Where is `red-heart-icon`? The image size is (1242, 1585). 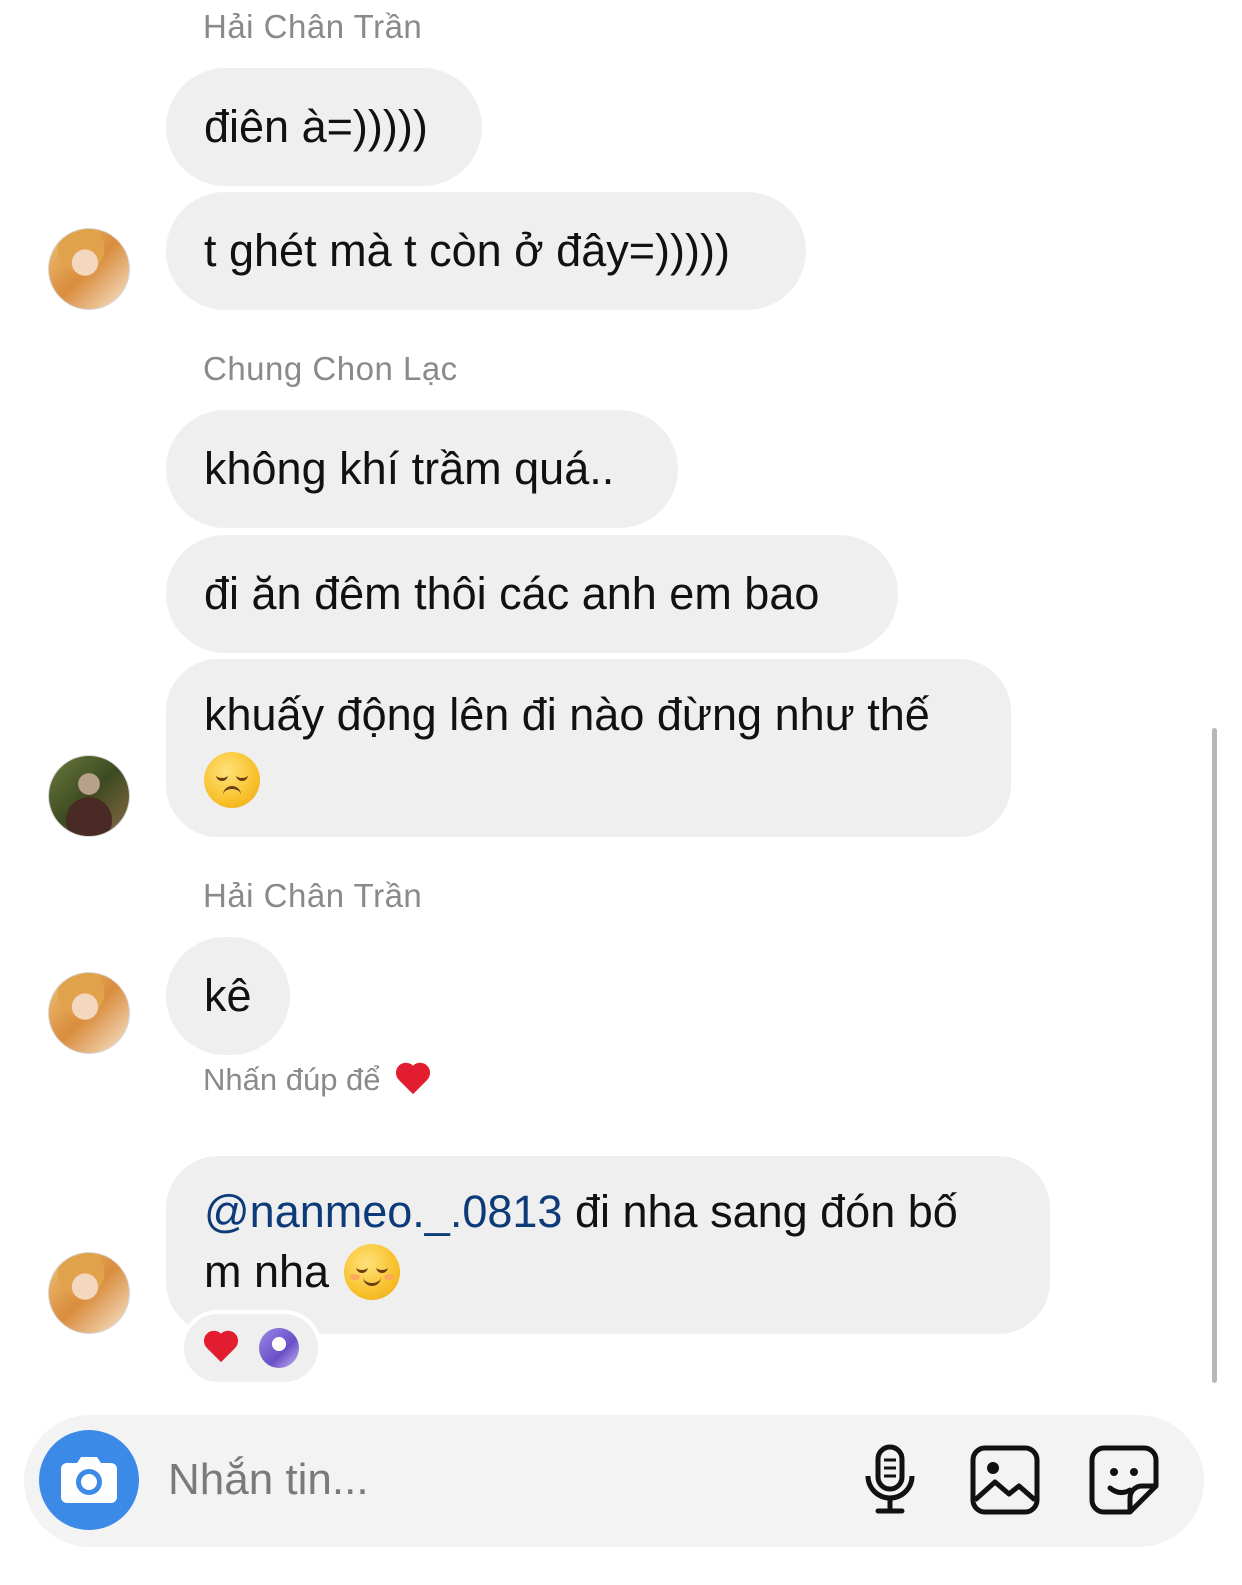 red-heart-icon is located at coordinates (221, 1348).